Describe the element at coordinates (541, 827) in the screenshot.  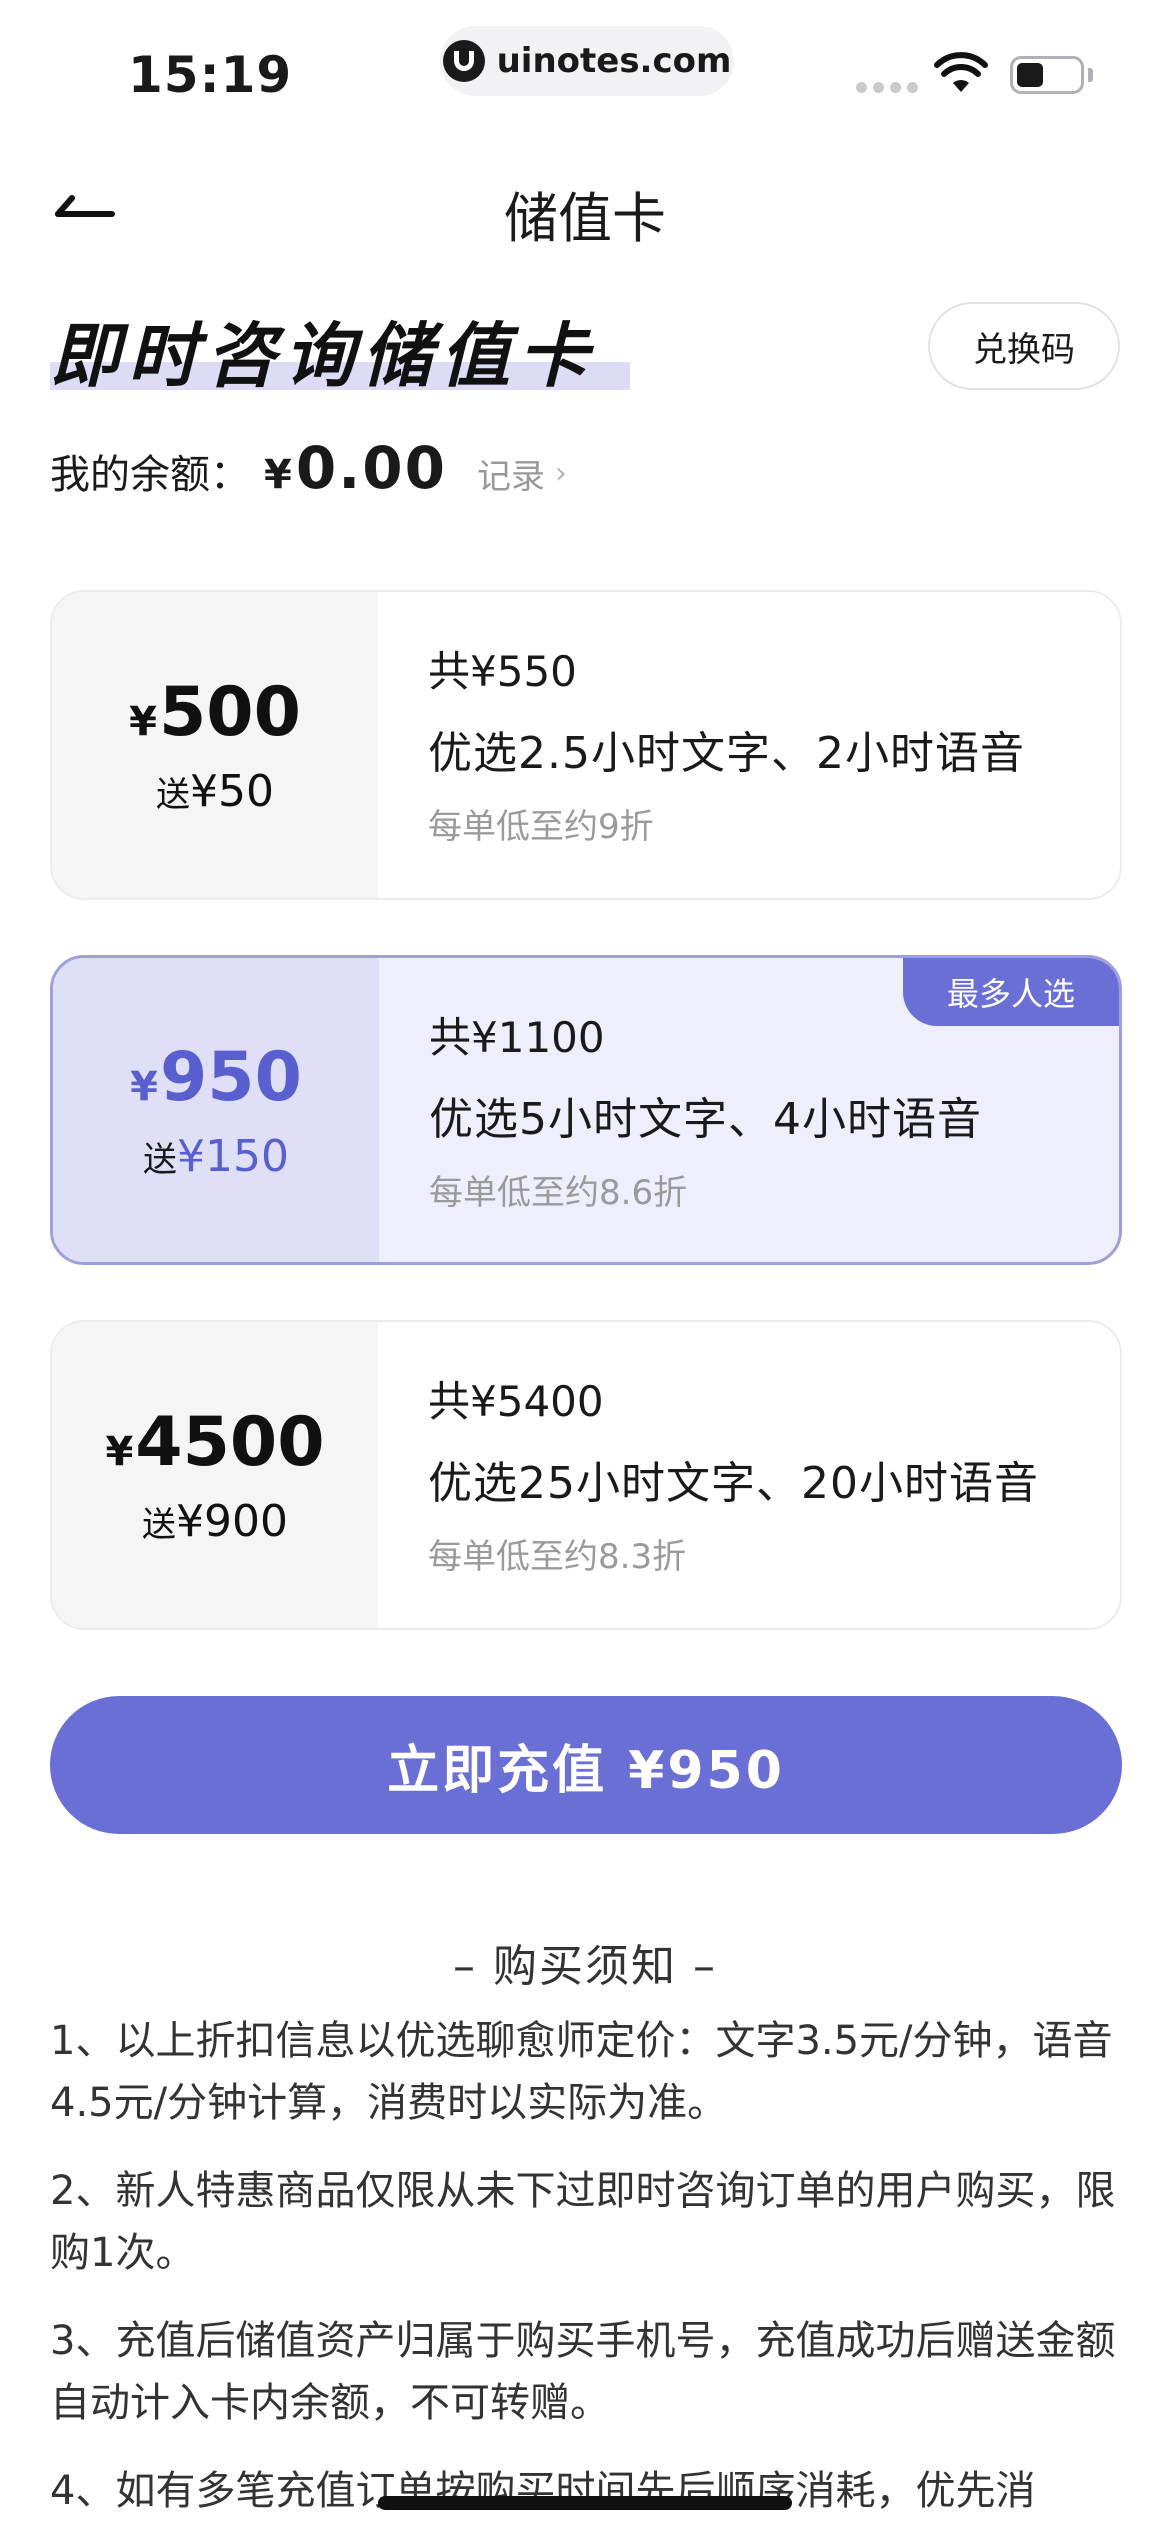
I see `package-discount-note: 每单低至约9折` at that location.